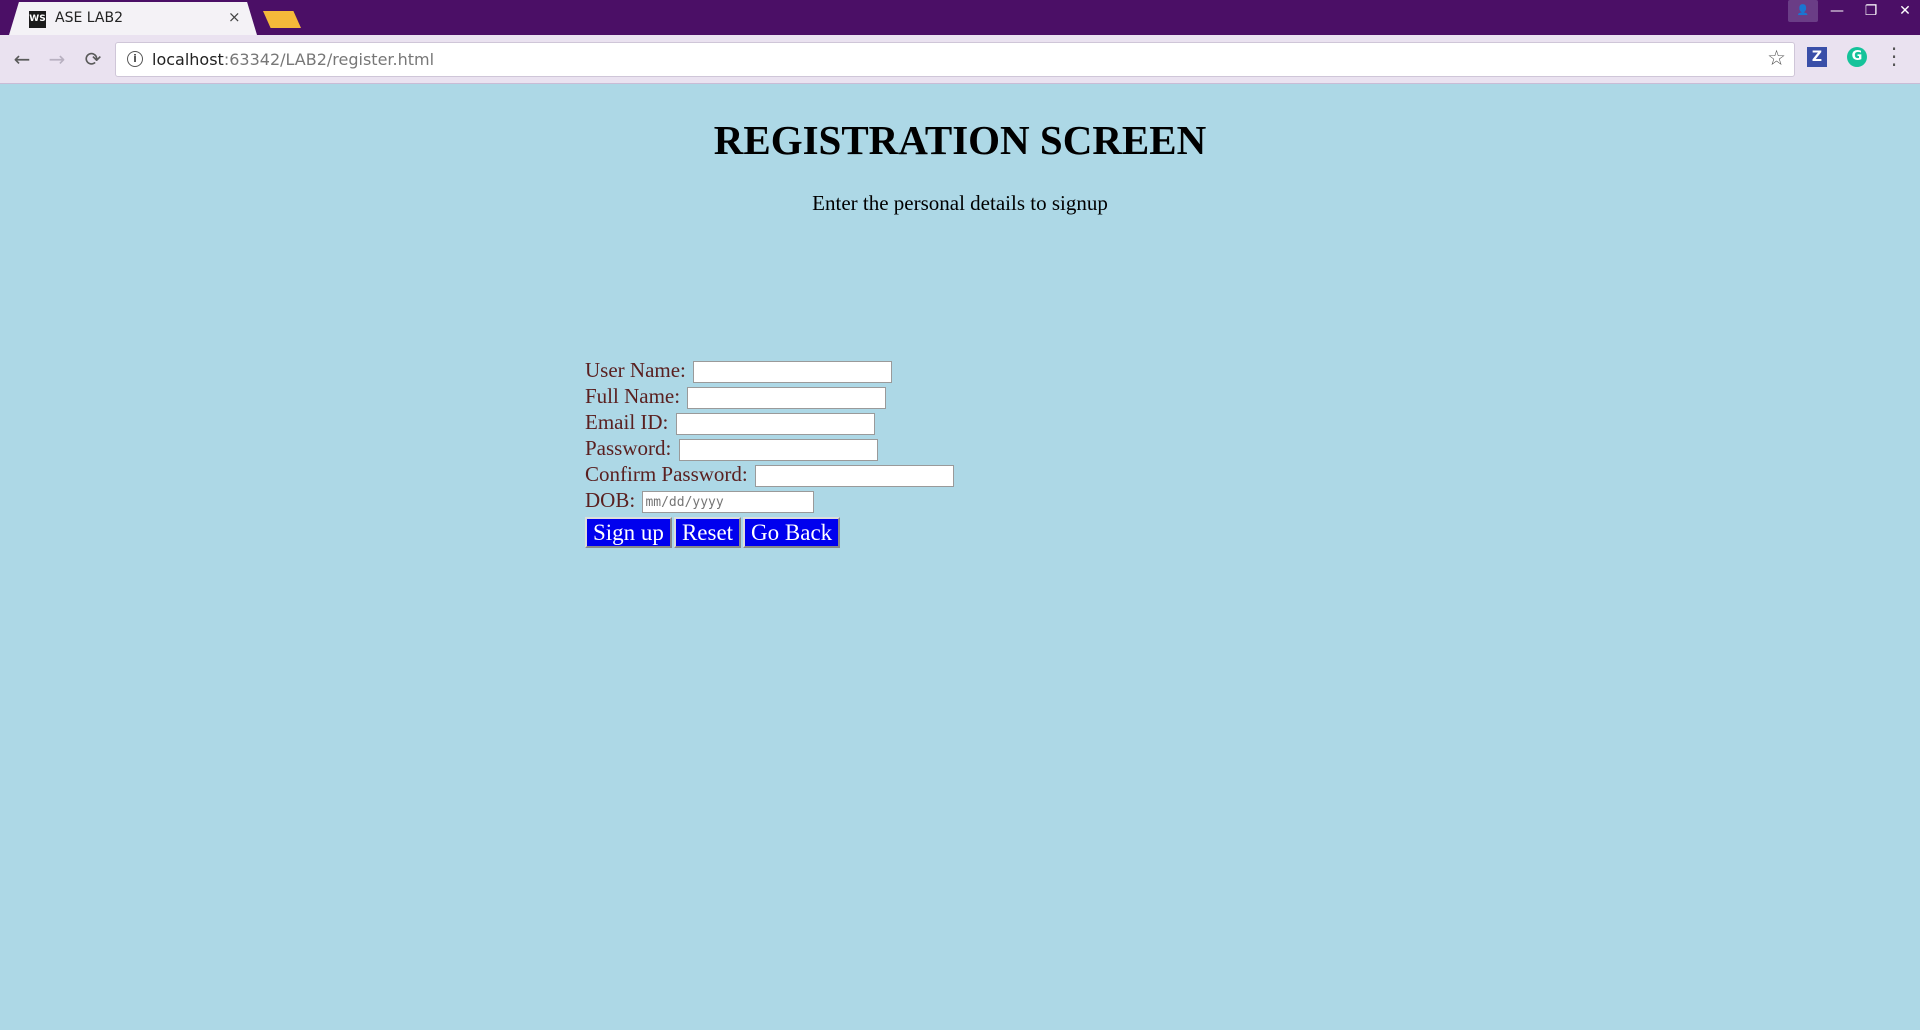 The width and height of the screenshot is (1920, 1030). Describe the element at coordinates (37, 19) in the screenshot. I see `webstorm-favicon-icon: WS` at that location.